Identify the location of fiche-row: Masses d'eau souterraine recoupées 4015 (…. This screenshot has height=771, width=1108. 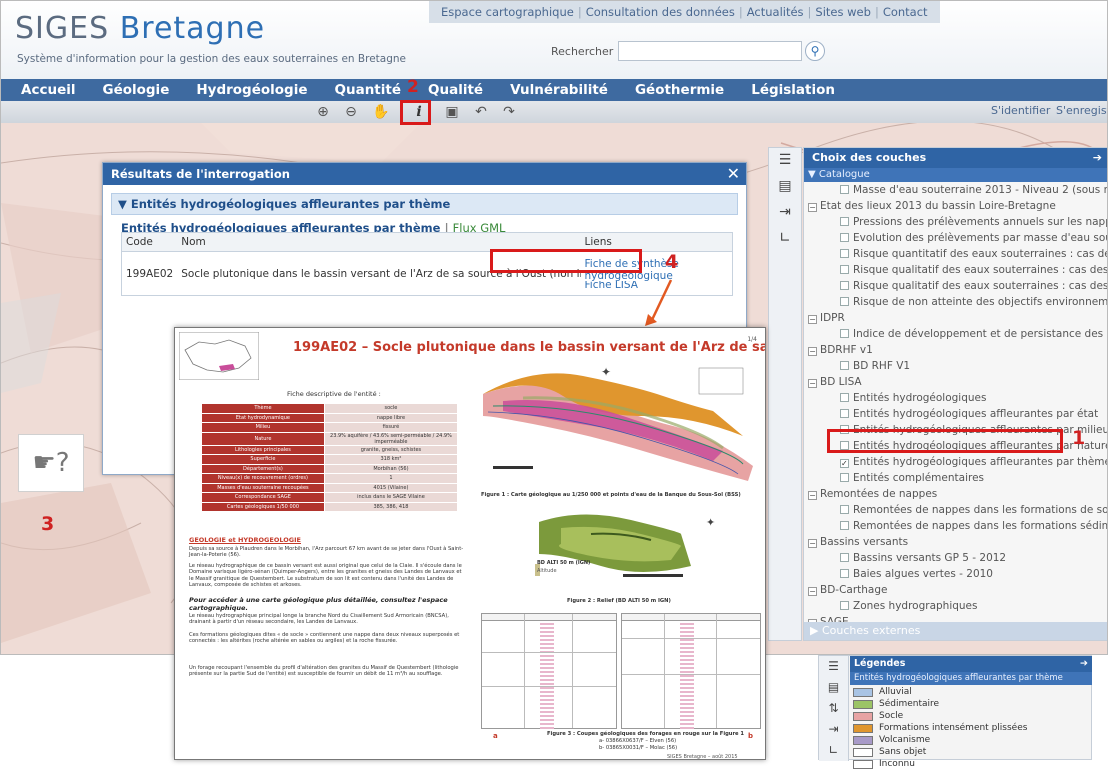
(330, 487).